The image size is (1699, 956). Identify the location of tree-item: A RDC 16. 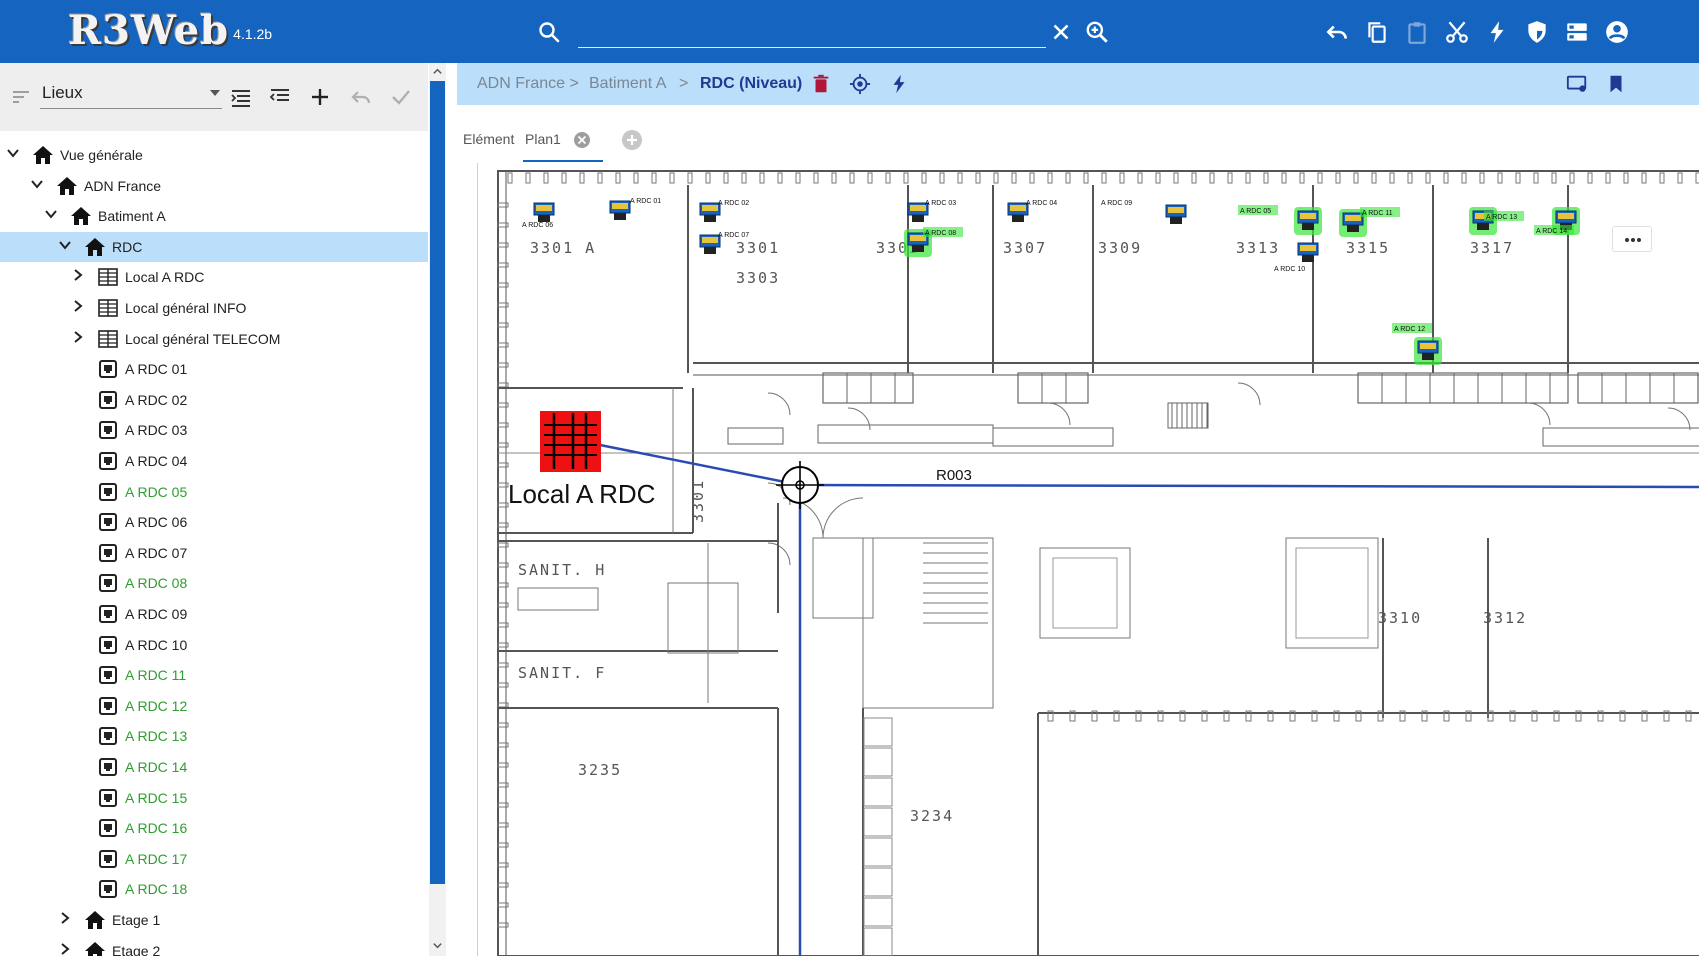
(214, 828).